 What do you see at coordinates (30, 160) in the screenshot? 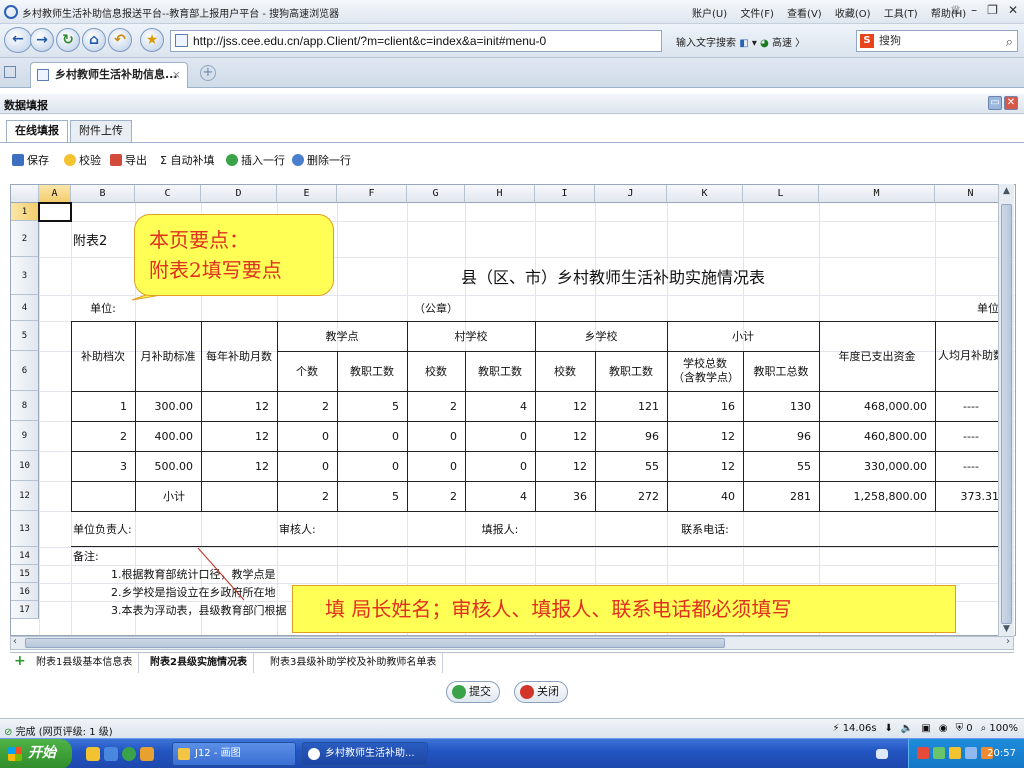
I see `save-button: 保存` at bounding box center [30, 160].